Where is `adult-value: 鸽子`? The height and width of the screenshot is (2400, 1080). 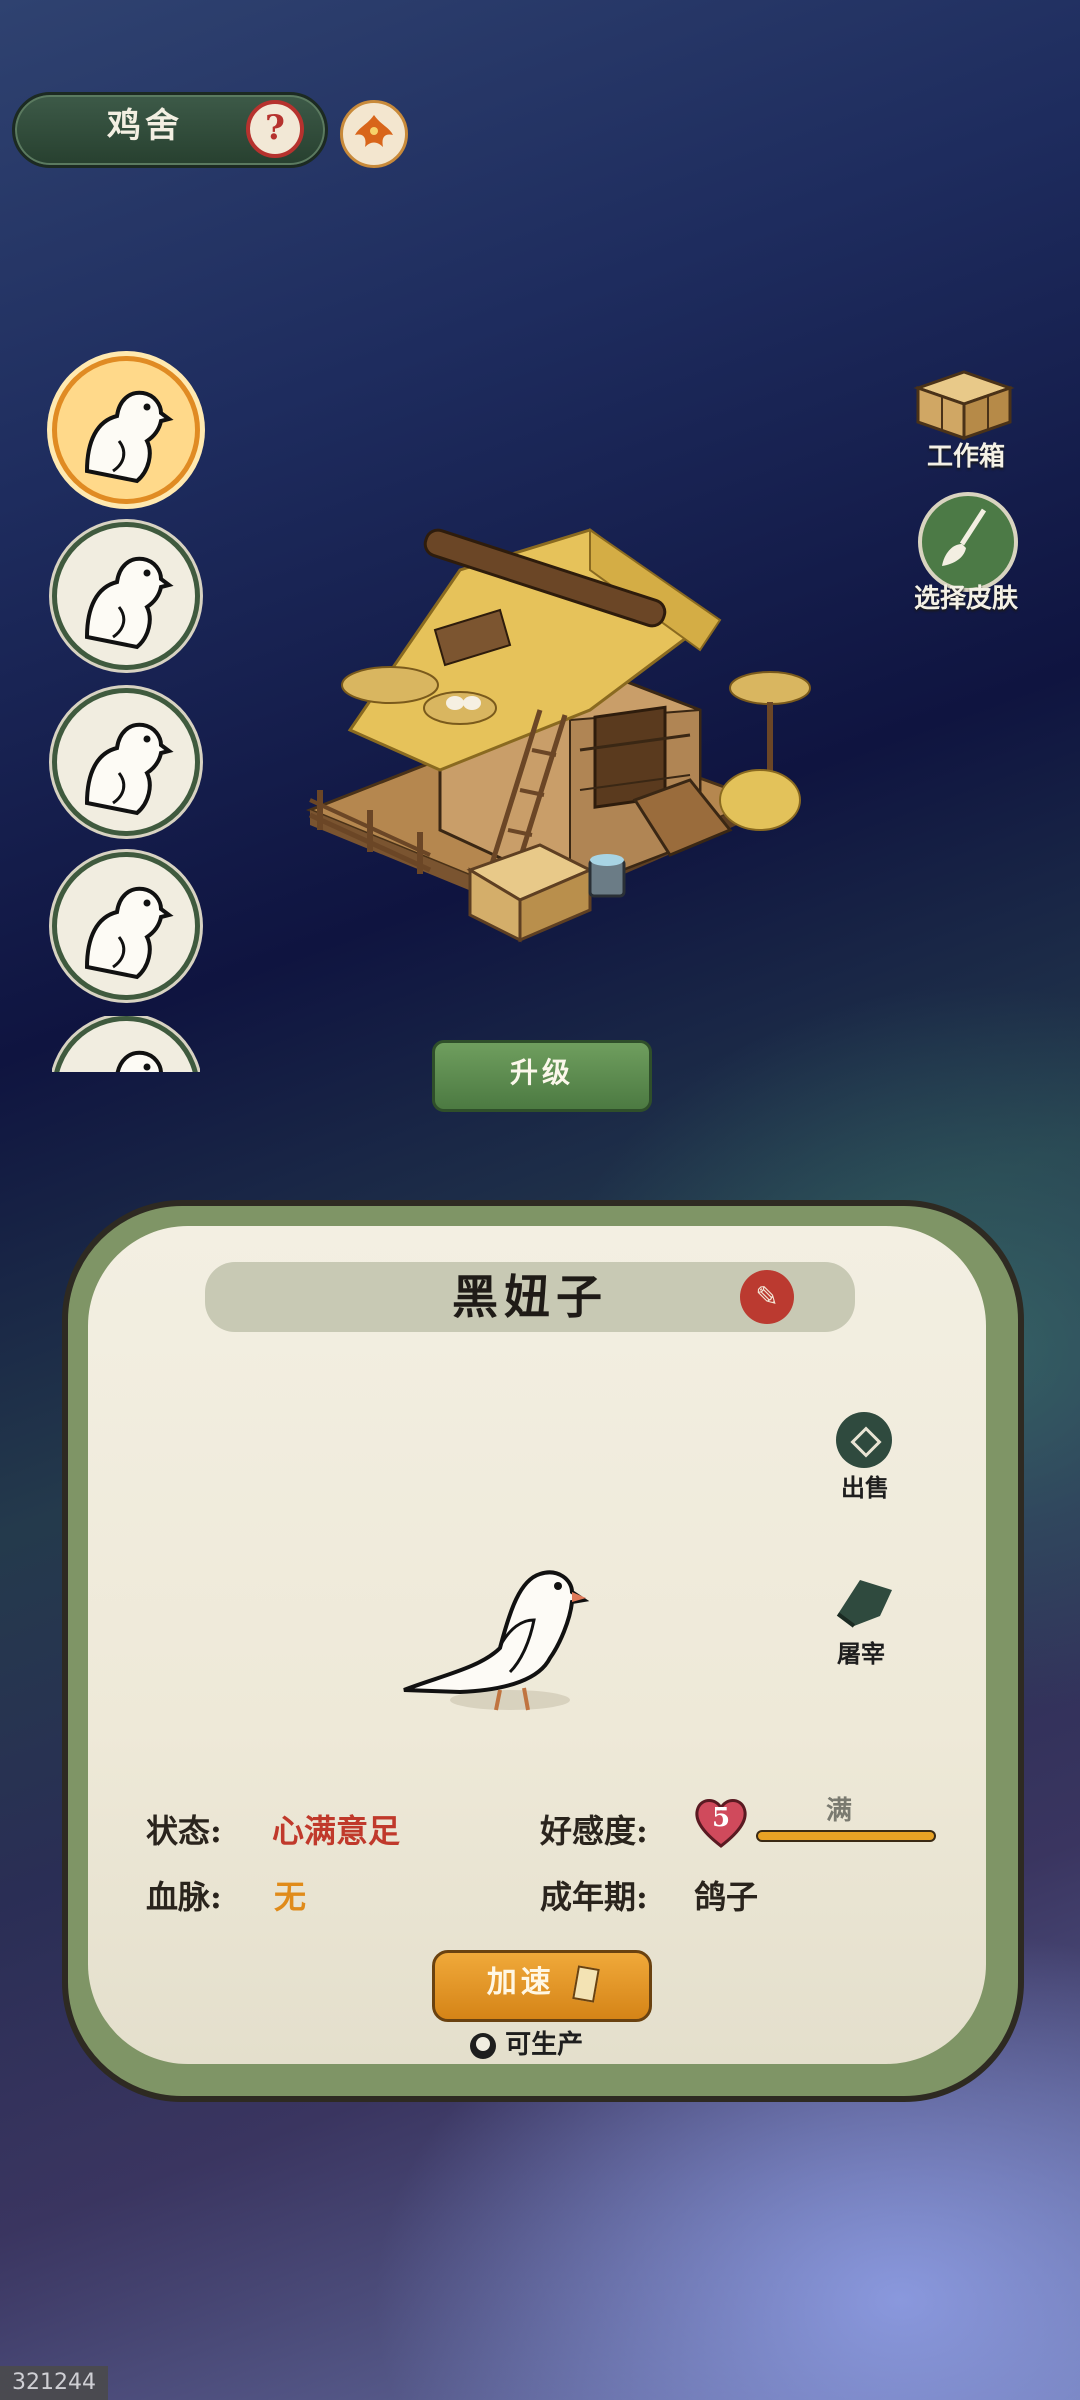
adult-value: 鸽子 is located at coordinates (726, 1897).